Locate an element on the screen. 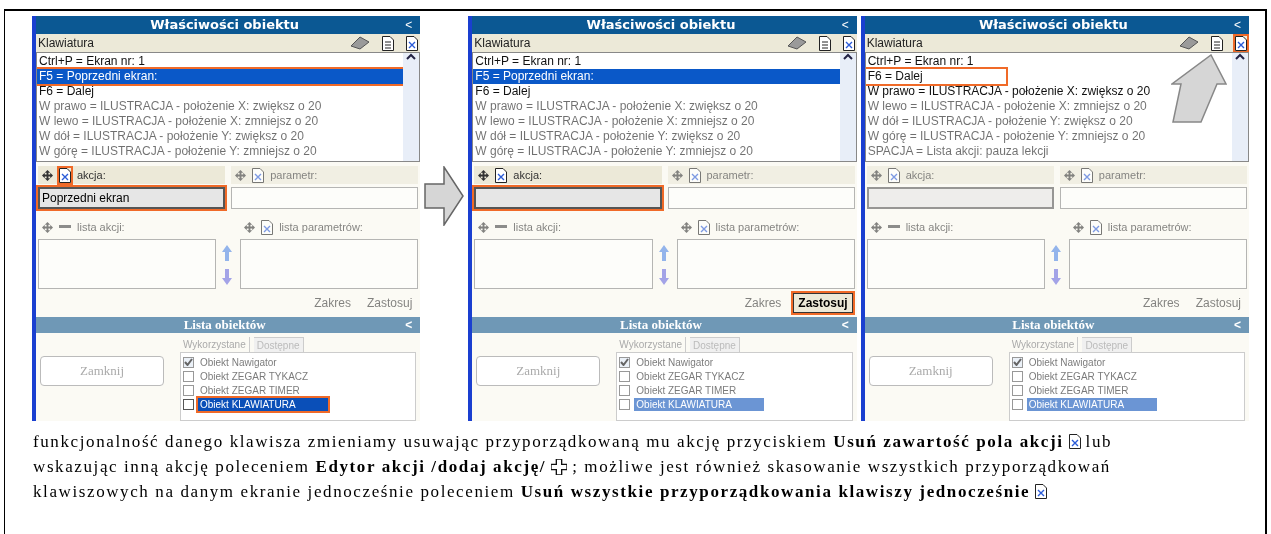 Image resolution: width=1271 pixels, height=534 pixels. action-field is located at coordinates (960, 198).